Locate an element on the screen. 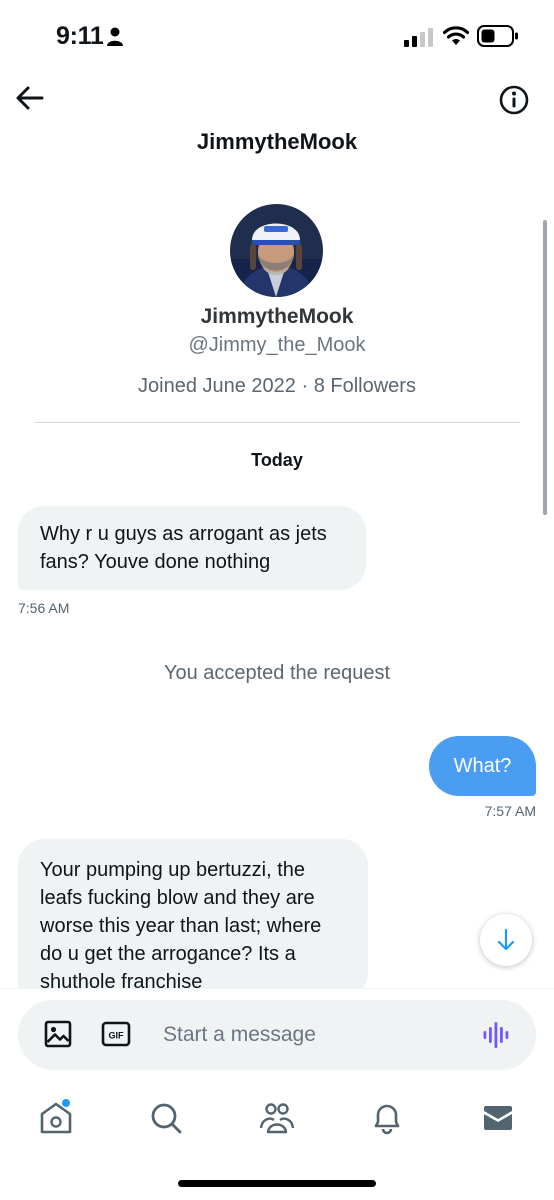  communities-icon is located at coordinates (277, 1118).